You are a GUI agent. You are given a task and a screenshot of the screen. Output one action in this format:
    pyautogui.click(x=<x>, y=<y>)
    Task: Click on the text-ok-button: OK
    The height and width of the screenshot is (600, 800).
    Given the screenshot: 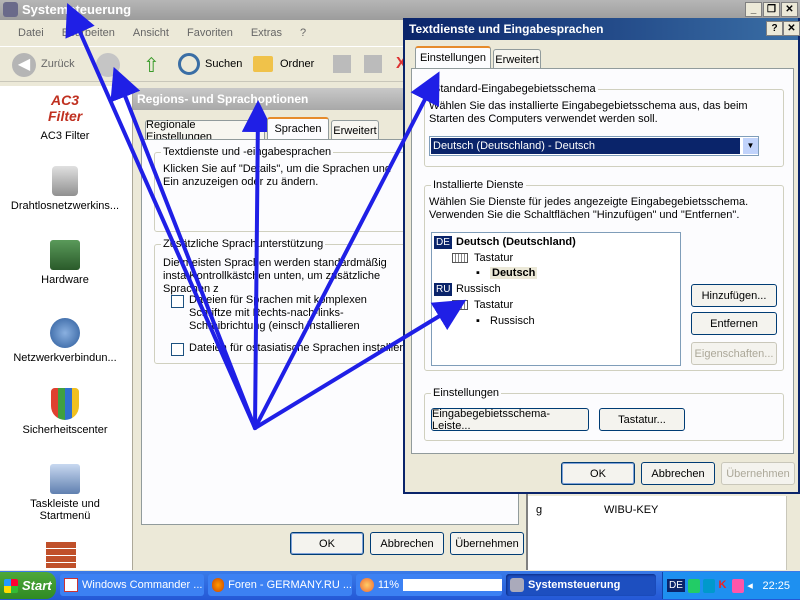 What is the action you would take?
    pyautogui.click(x=598, y=473)
    